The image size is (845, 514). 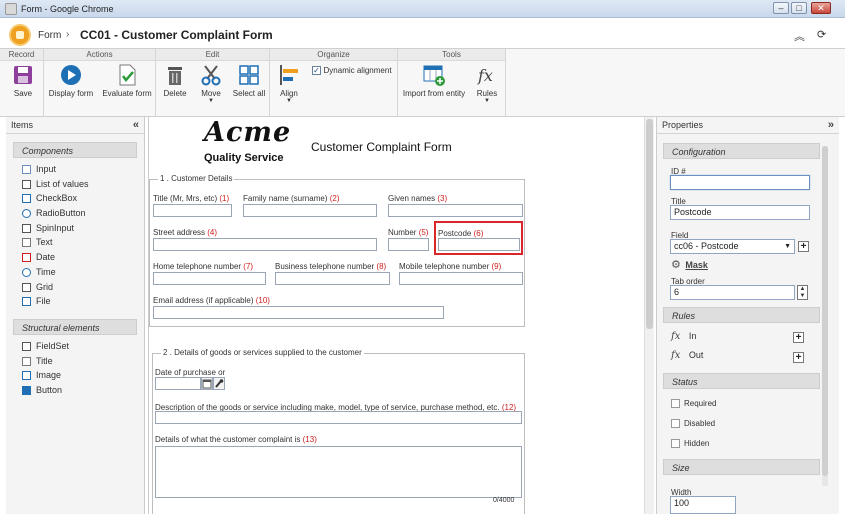 What do you see at coordinates (821, 34) in the screenshot?
I see `refresh-icon: ⟳` at bounding box center [821, 34].